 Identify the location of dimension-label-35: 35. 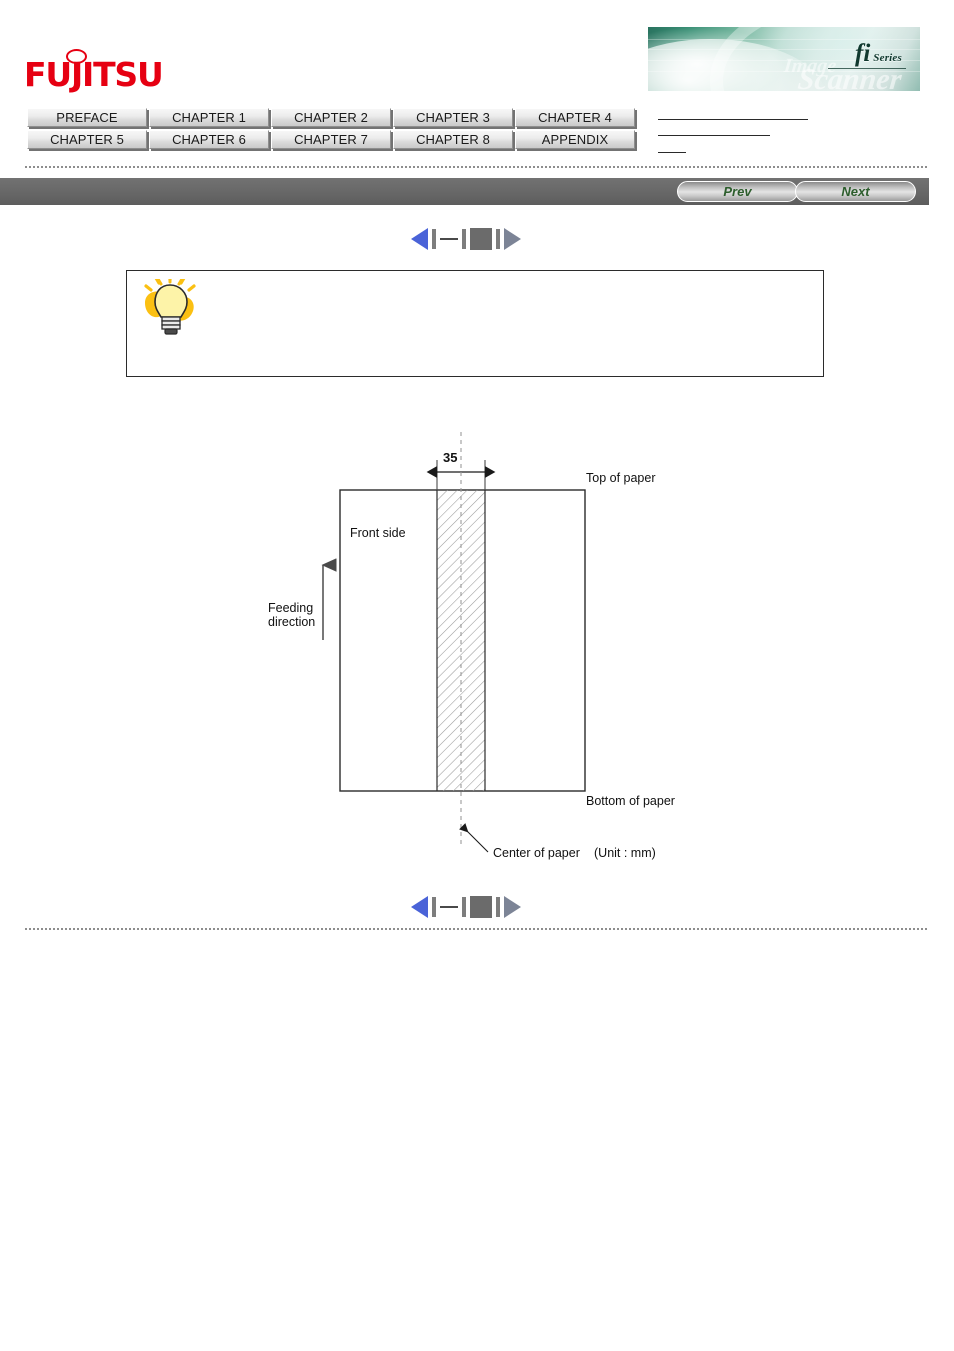
(450, 457).